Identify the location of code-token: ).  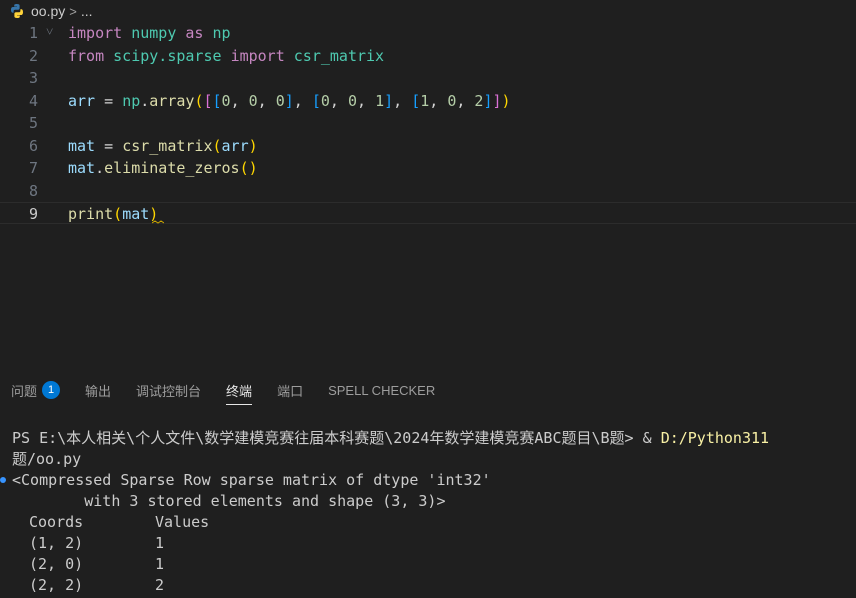
(253, 145).